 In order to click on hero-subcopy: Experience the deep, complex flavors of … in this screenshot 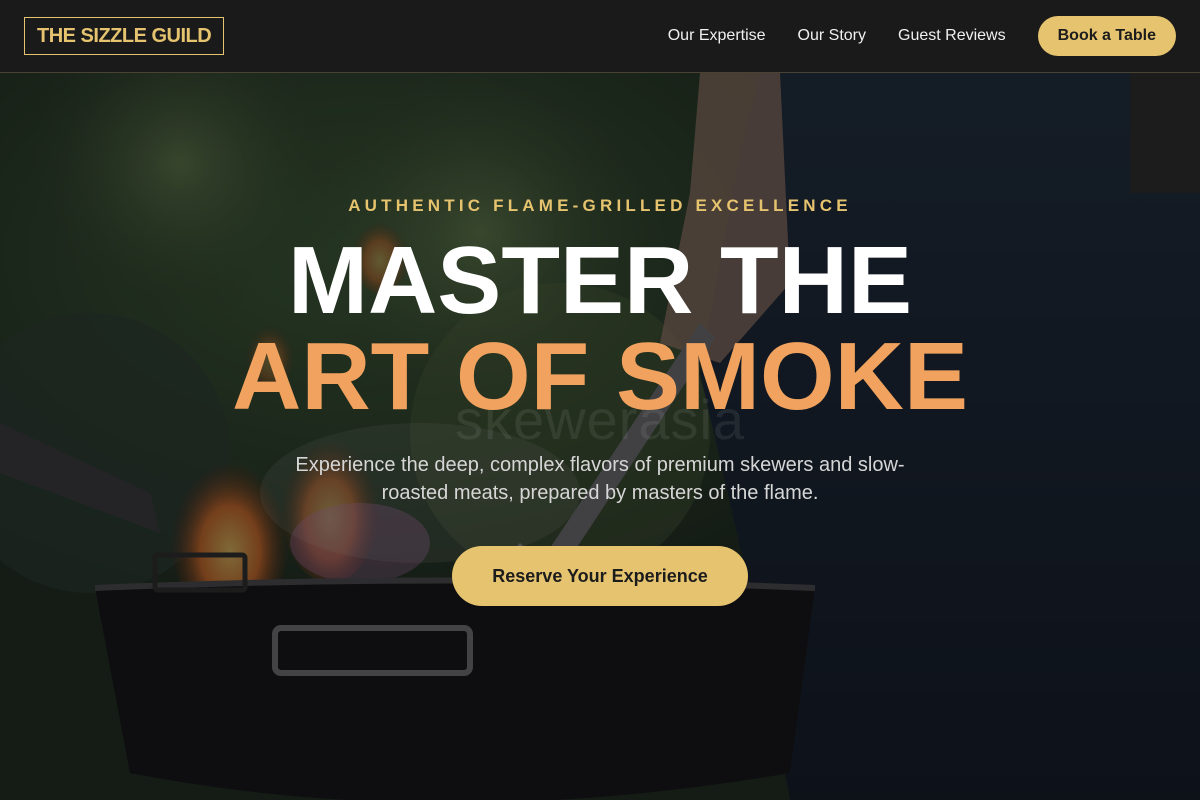, I will do `click(600, 479)`.